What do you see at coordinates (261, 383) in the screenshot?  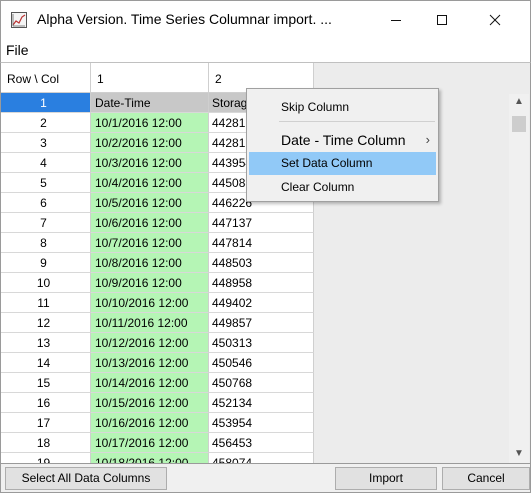 I see `data-cell: 450768` at bounding box center [261, 383].